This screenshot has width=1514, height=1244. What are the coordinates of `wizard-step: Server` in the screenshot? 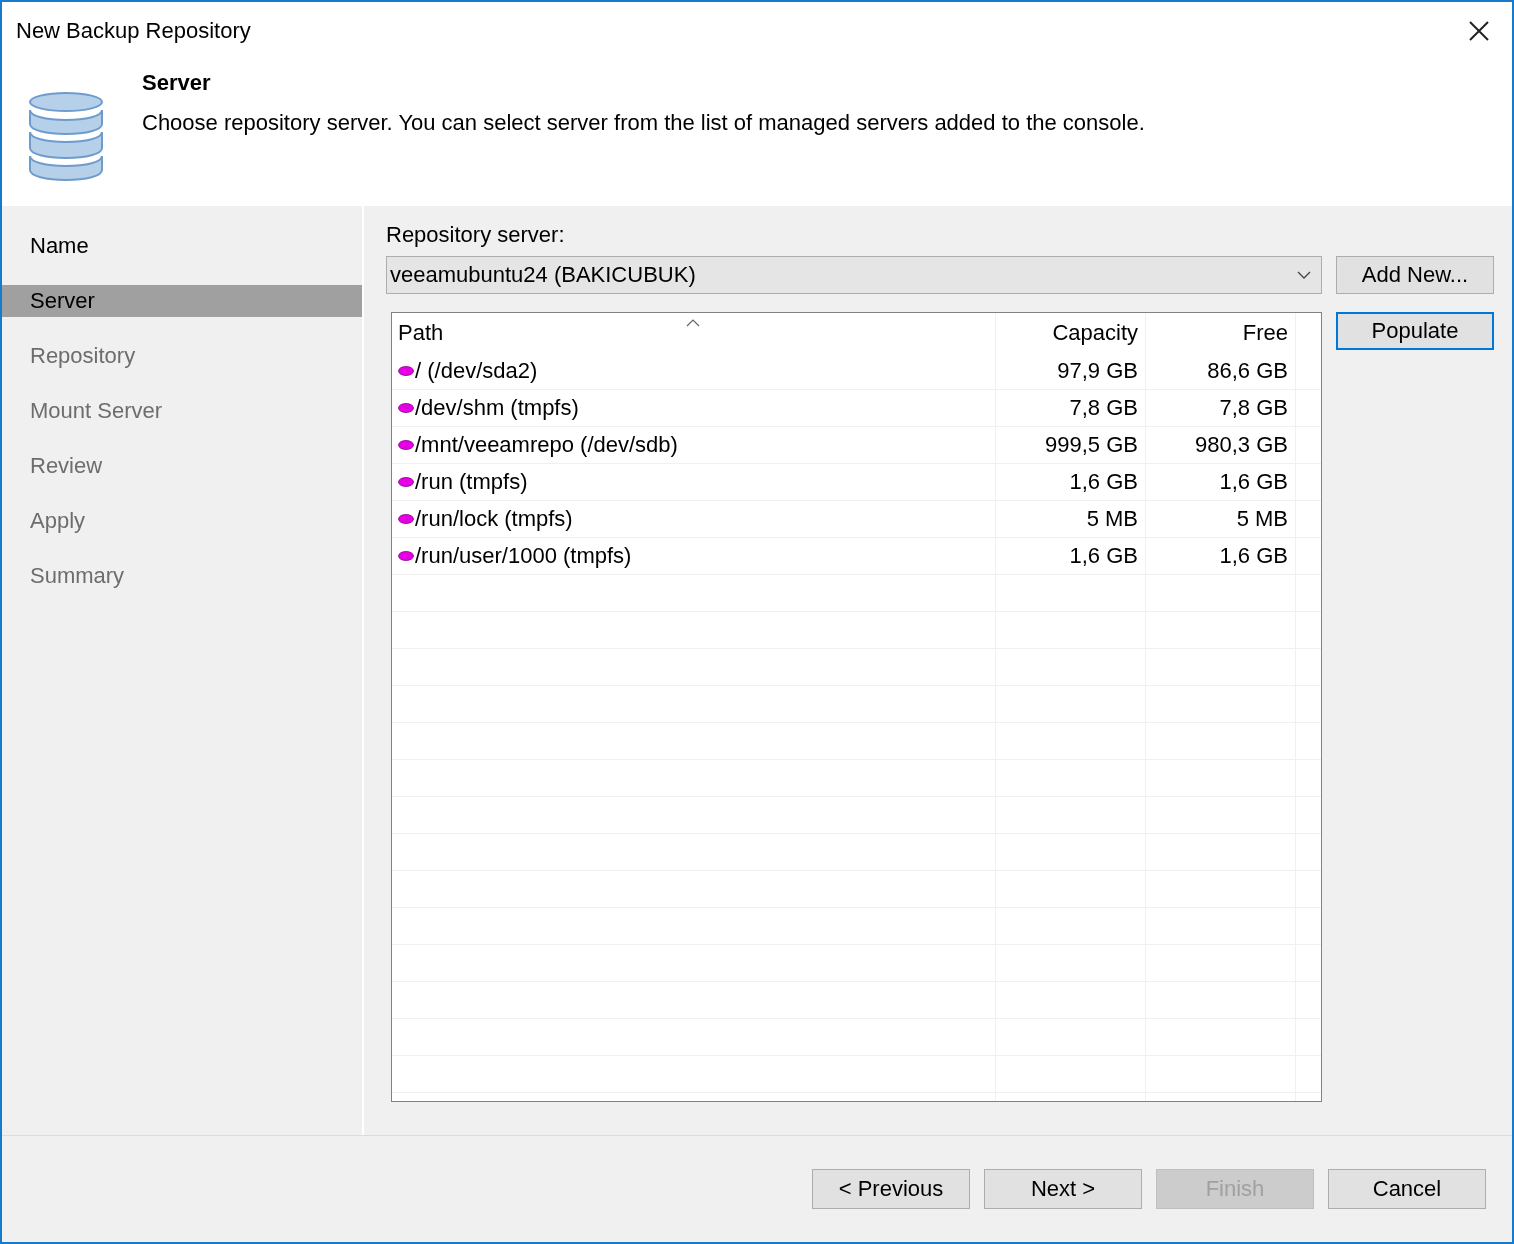 It's located at (182, 301).